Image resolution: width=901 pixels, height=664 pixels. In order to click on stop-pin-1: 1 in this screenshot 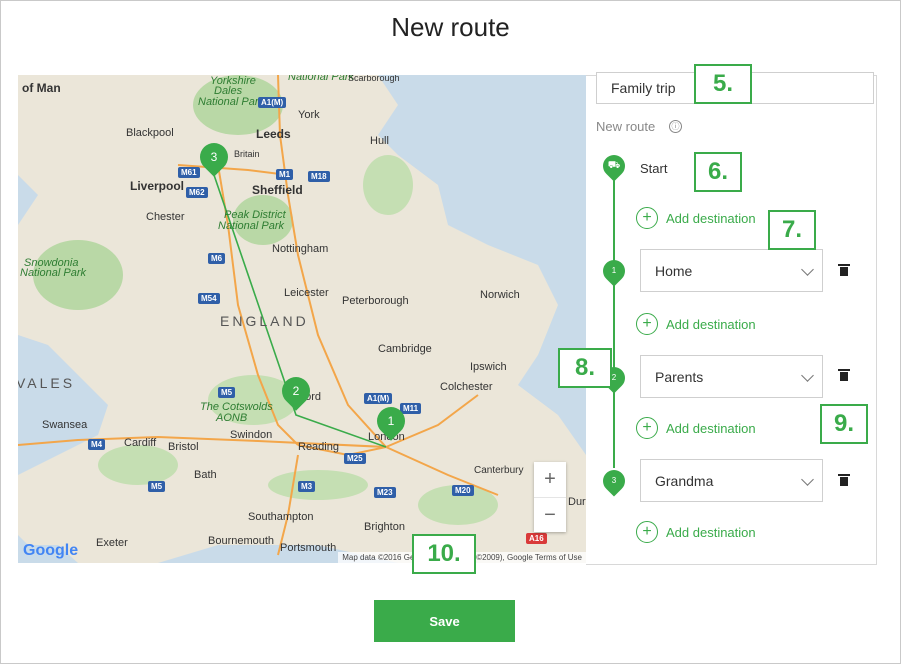, I will do `click(614, 271)`.